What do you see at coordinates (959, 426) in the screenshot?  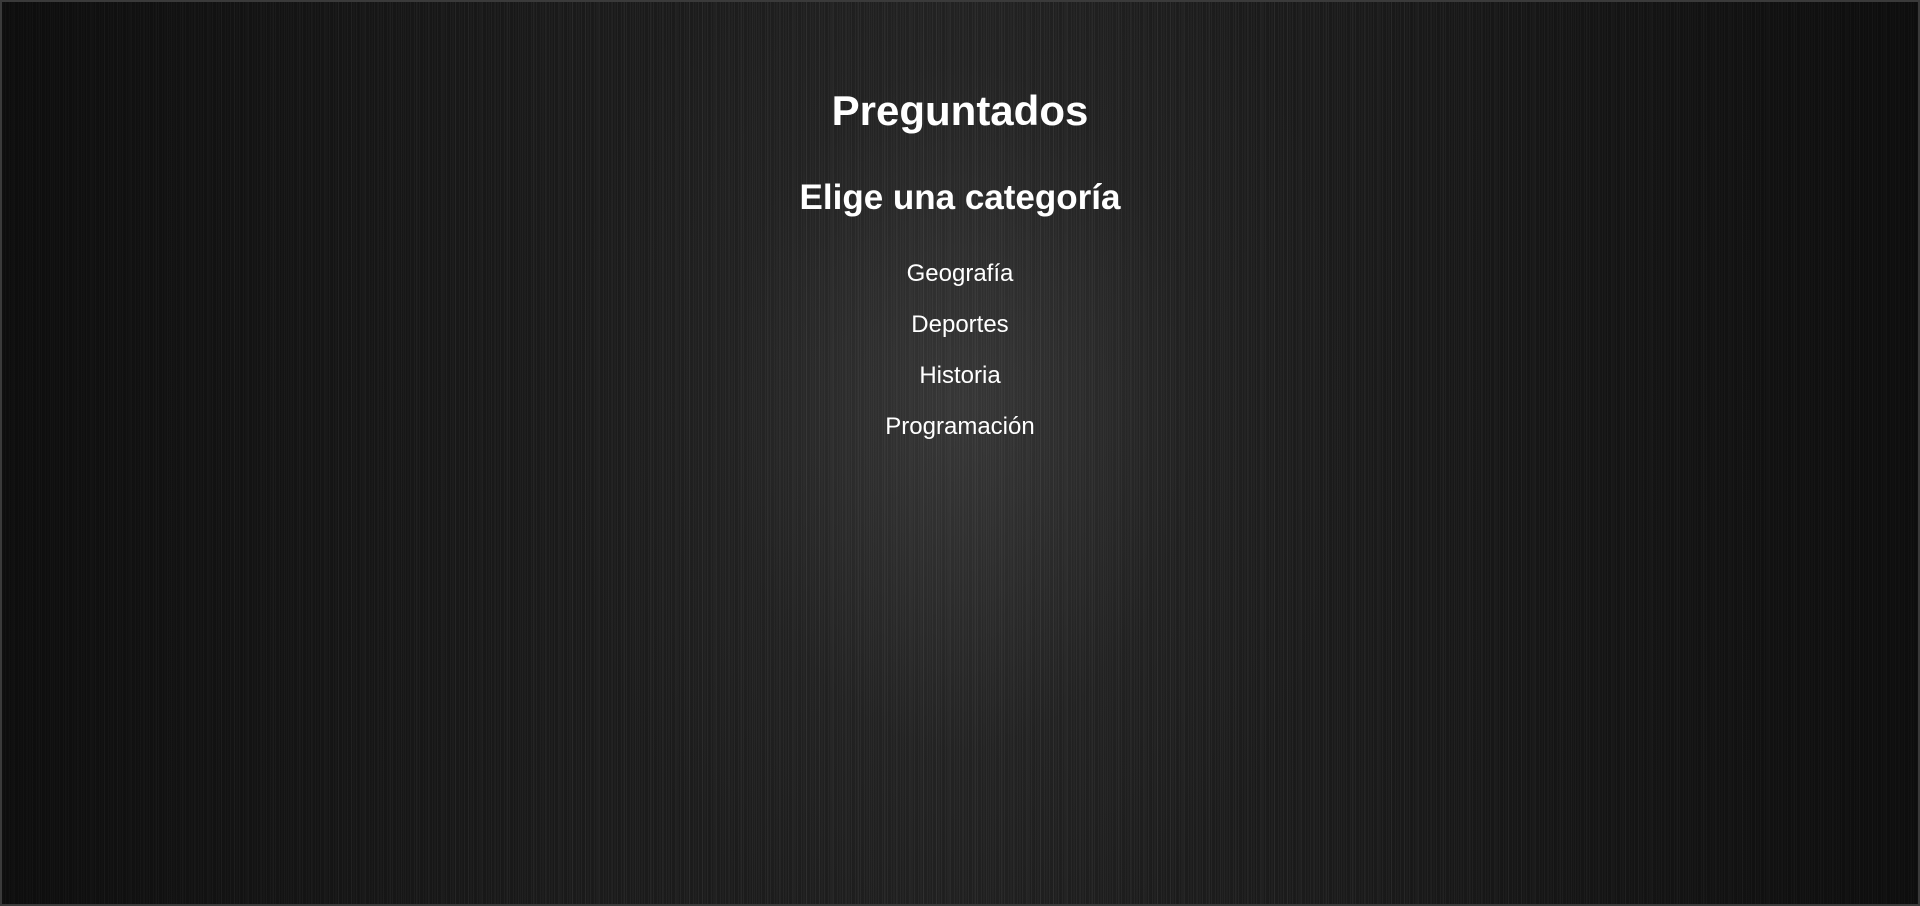 I see `category-programacion-link: Programación` at bounding box center [959, 426].